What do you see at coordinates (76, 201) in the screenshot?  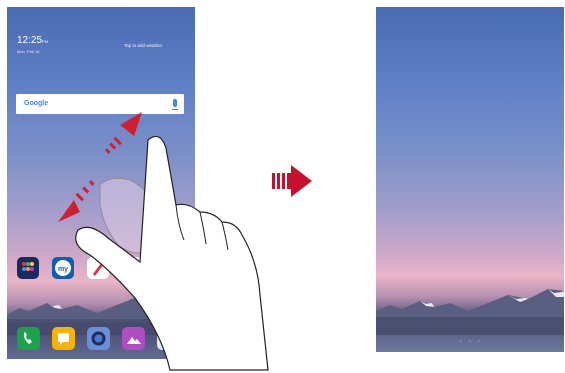 I see `expand-arrow-down-left-icon` at bounding box center [76, 201].